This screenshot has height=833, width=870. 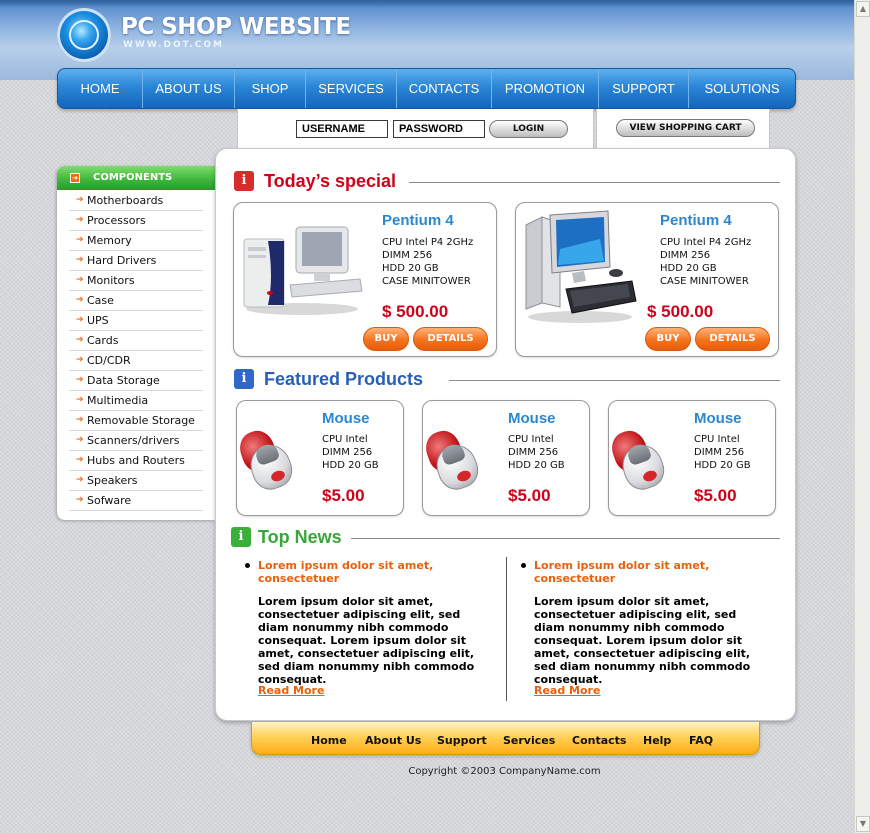 I want to click on nav-contacts: CONTACTS, so click(x=444, y=88).